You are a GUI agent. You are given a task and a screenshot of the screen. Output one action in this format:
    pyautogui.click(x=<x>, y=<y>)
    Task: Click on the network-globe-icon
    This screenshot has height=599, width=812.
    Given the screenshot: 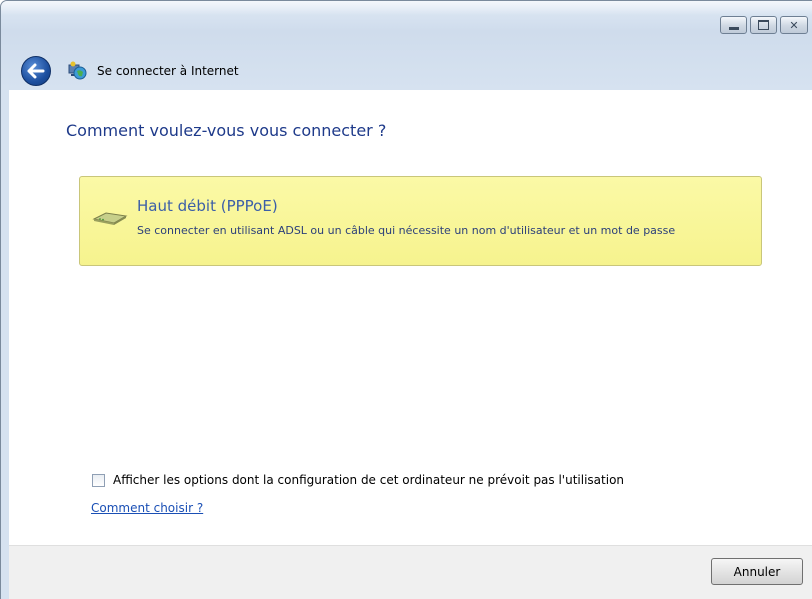 What is the action you would take?
    pyautogui.click(x=77, y=70)
    